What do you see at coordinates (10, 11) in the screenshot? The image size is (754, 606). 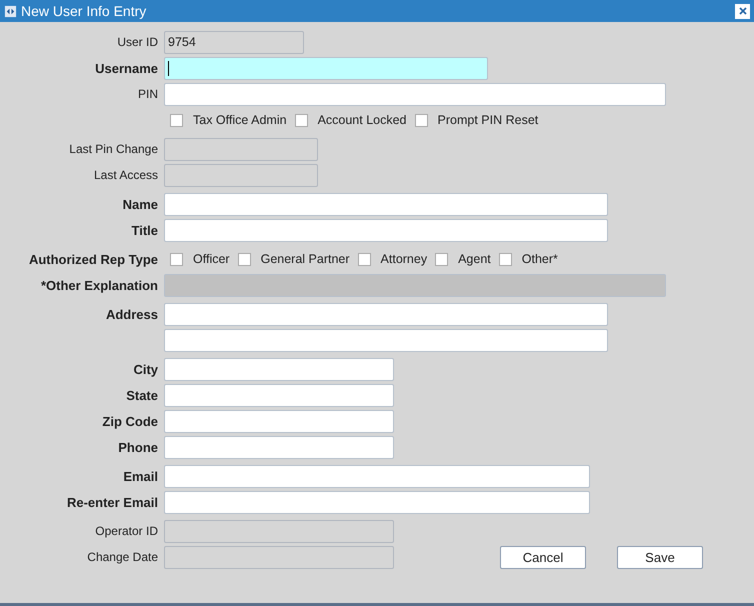 I see `app-icon` at bounding box center [10, 11].